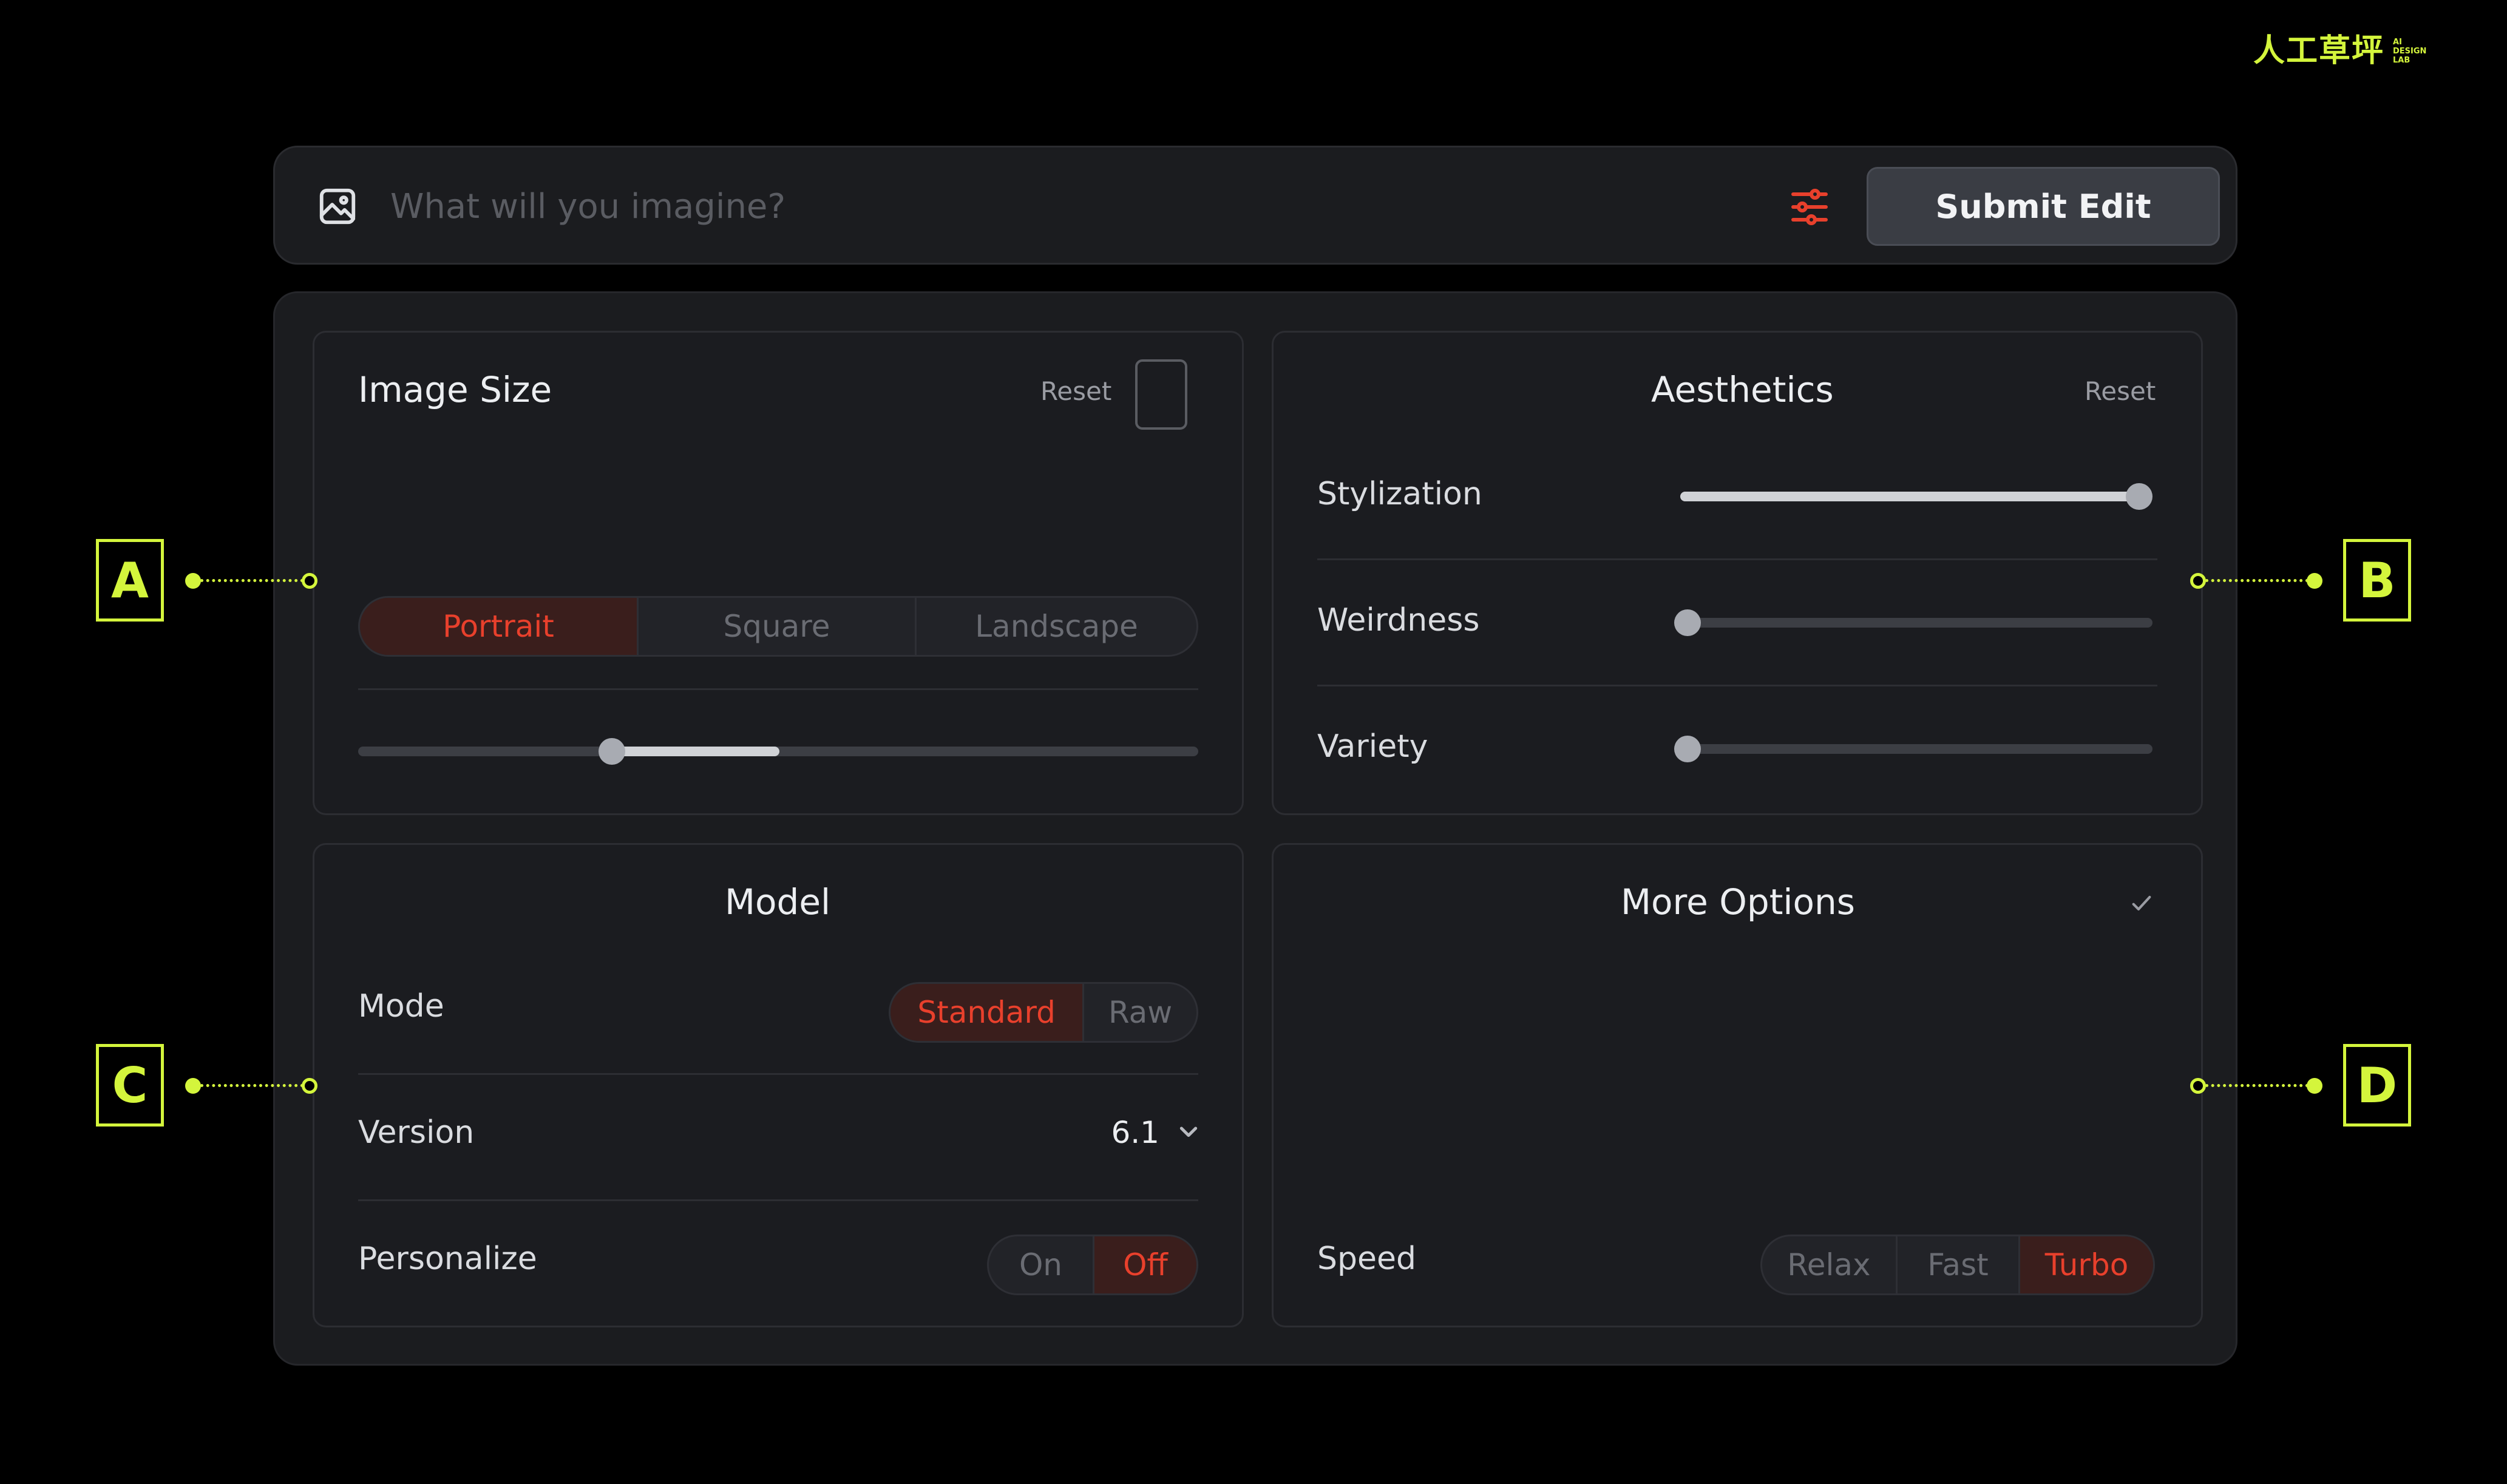 This screenshot has height=1484, width=2507. Describe the element at coordinates (193, 581) in the screenshot. I see `callout-a-dot` at that location.